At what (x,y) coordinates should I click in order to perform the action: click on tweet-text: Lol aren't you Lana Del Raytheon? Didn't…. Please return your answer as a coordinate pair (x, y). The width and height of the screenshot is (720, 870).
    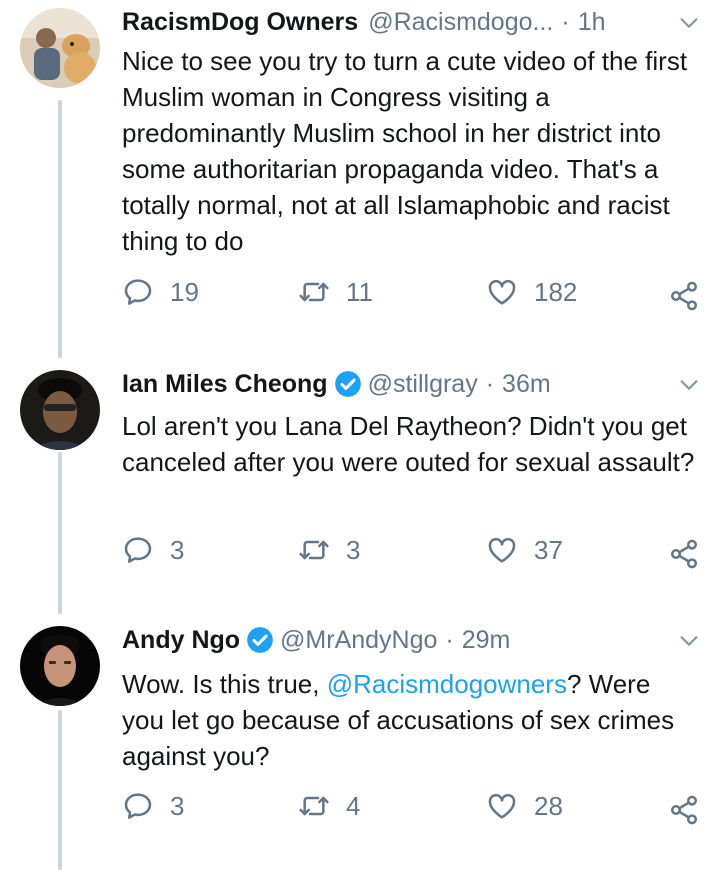
    Looking at the image, I should click on (408, 444).